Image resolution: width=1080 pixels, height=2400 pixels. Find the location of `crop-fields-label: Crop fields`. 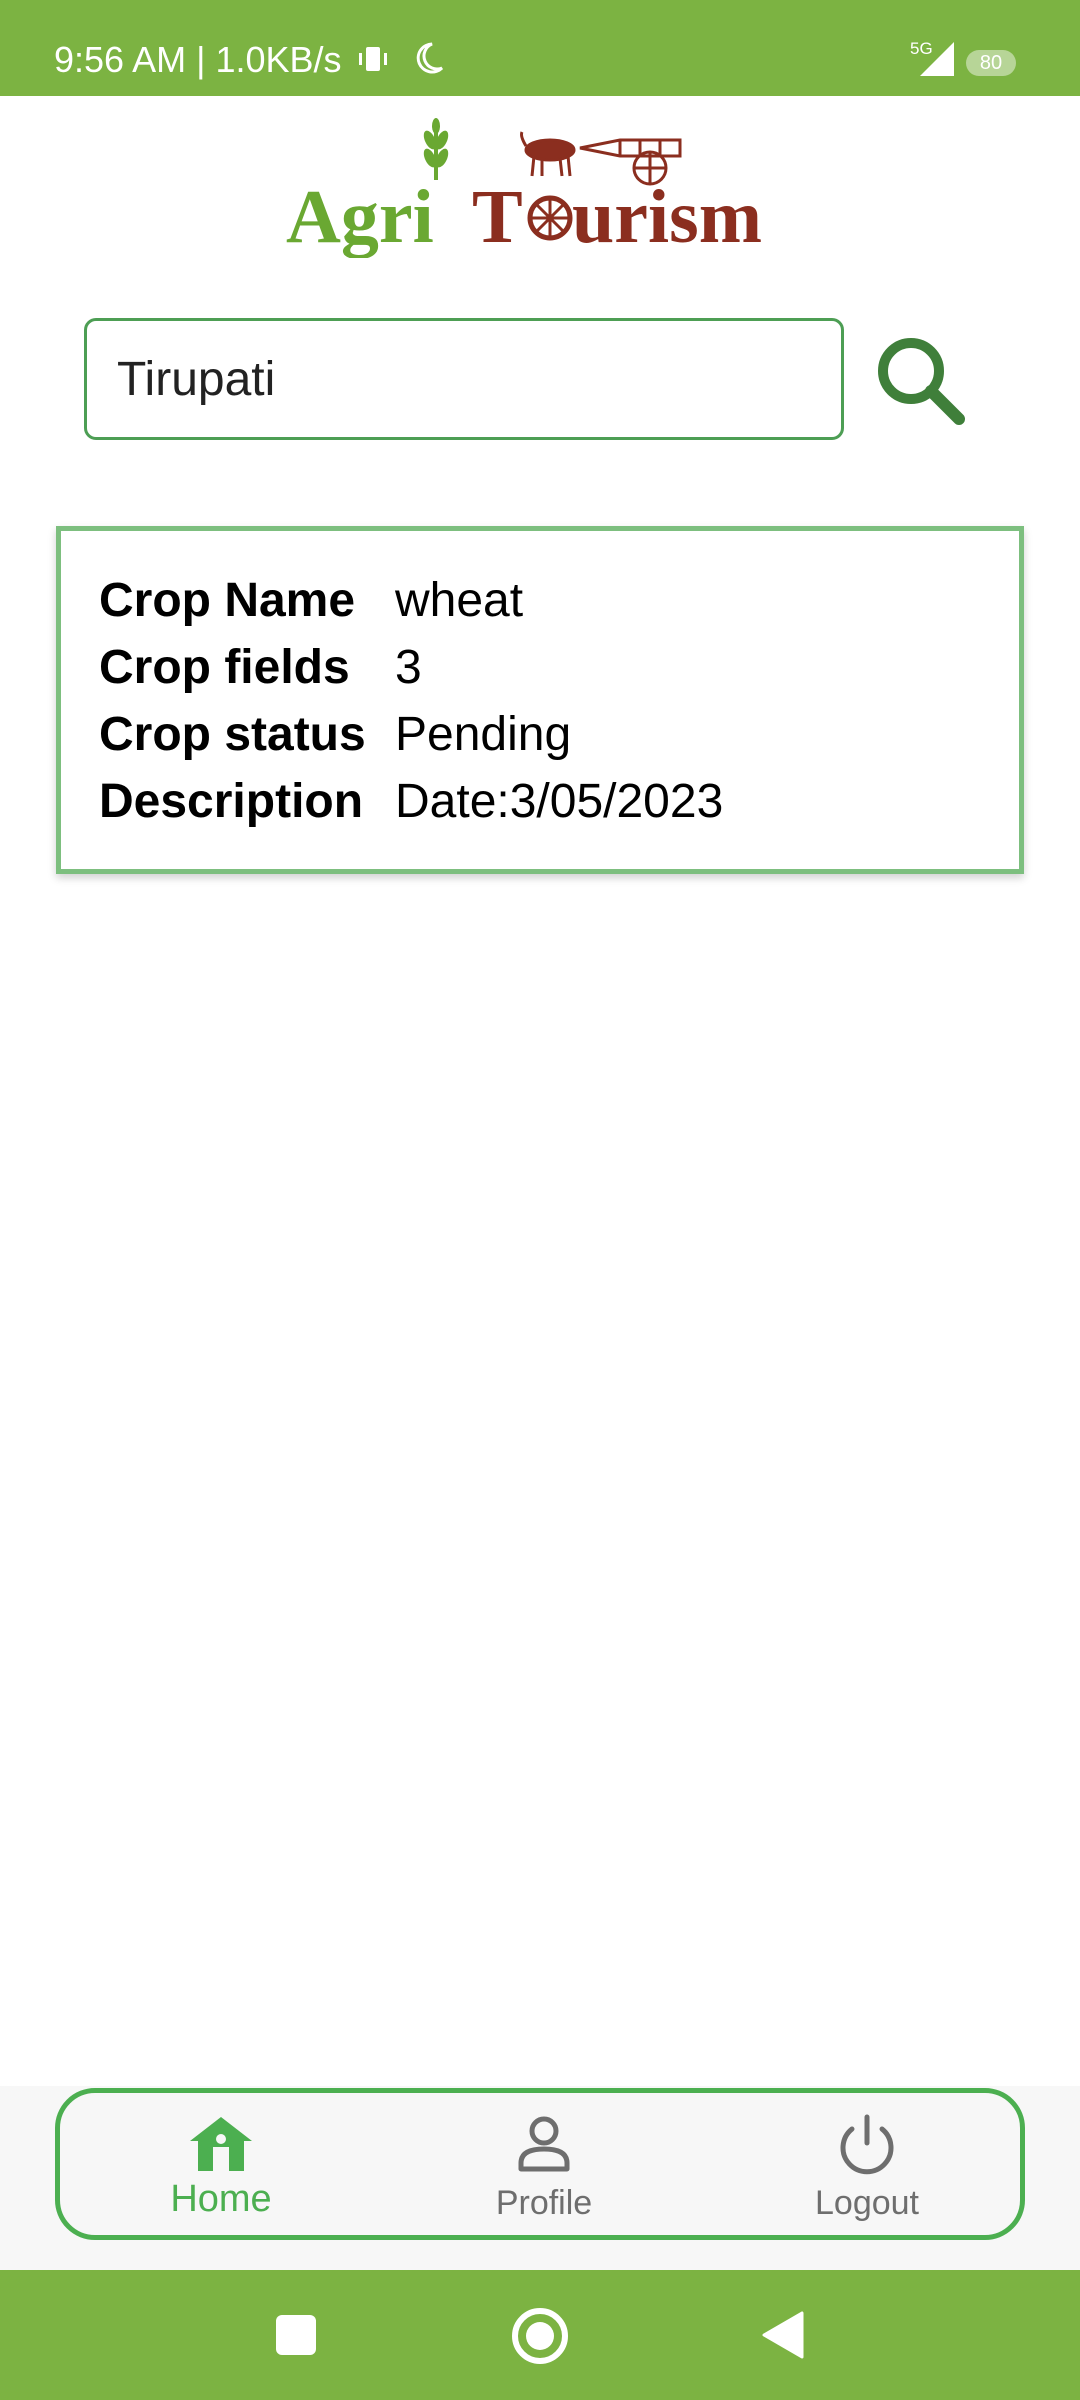

crop-fields-label: Crop fields is located at coordinates (224, 667).